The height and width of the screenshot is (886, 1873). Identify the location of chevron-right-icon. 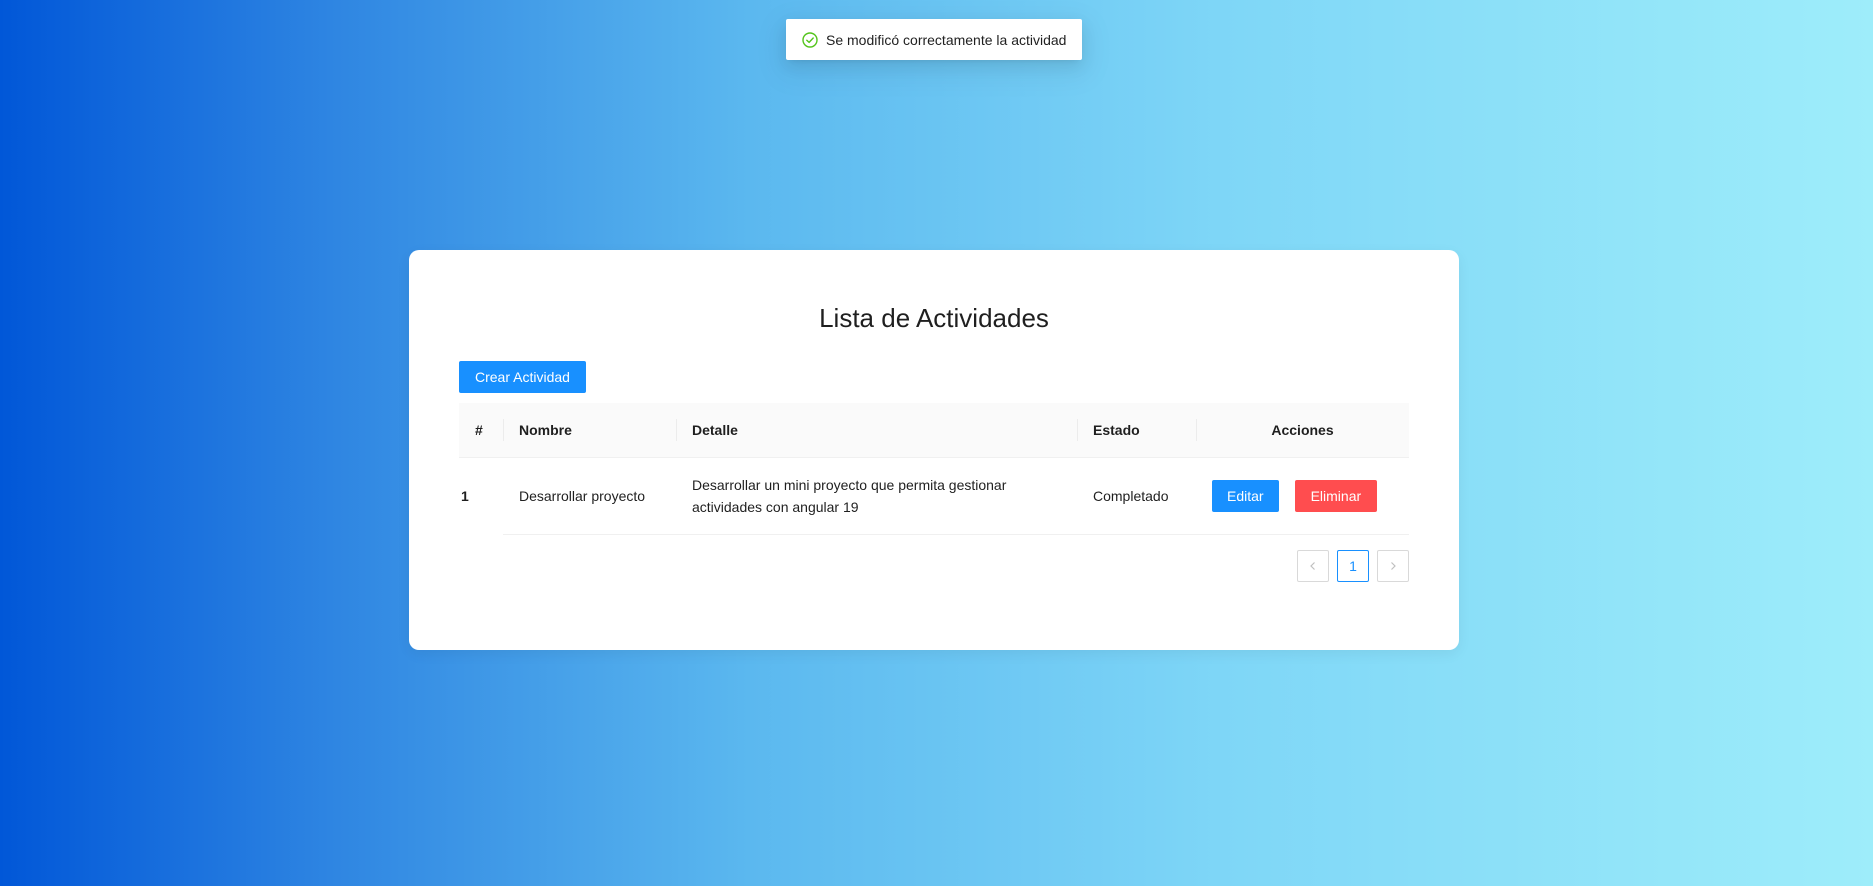
(1393, 566).